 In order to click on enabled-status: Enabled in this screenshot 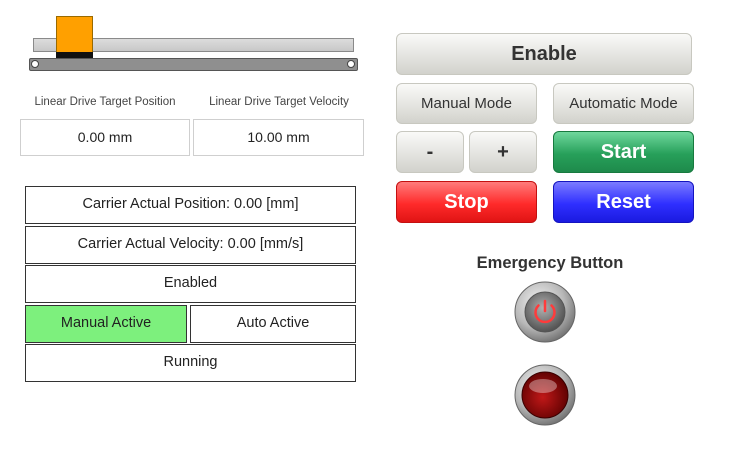, I will do `click(190, 284)`.